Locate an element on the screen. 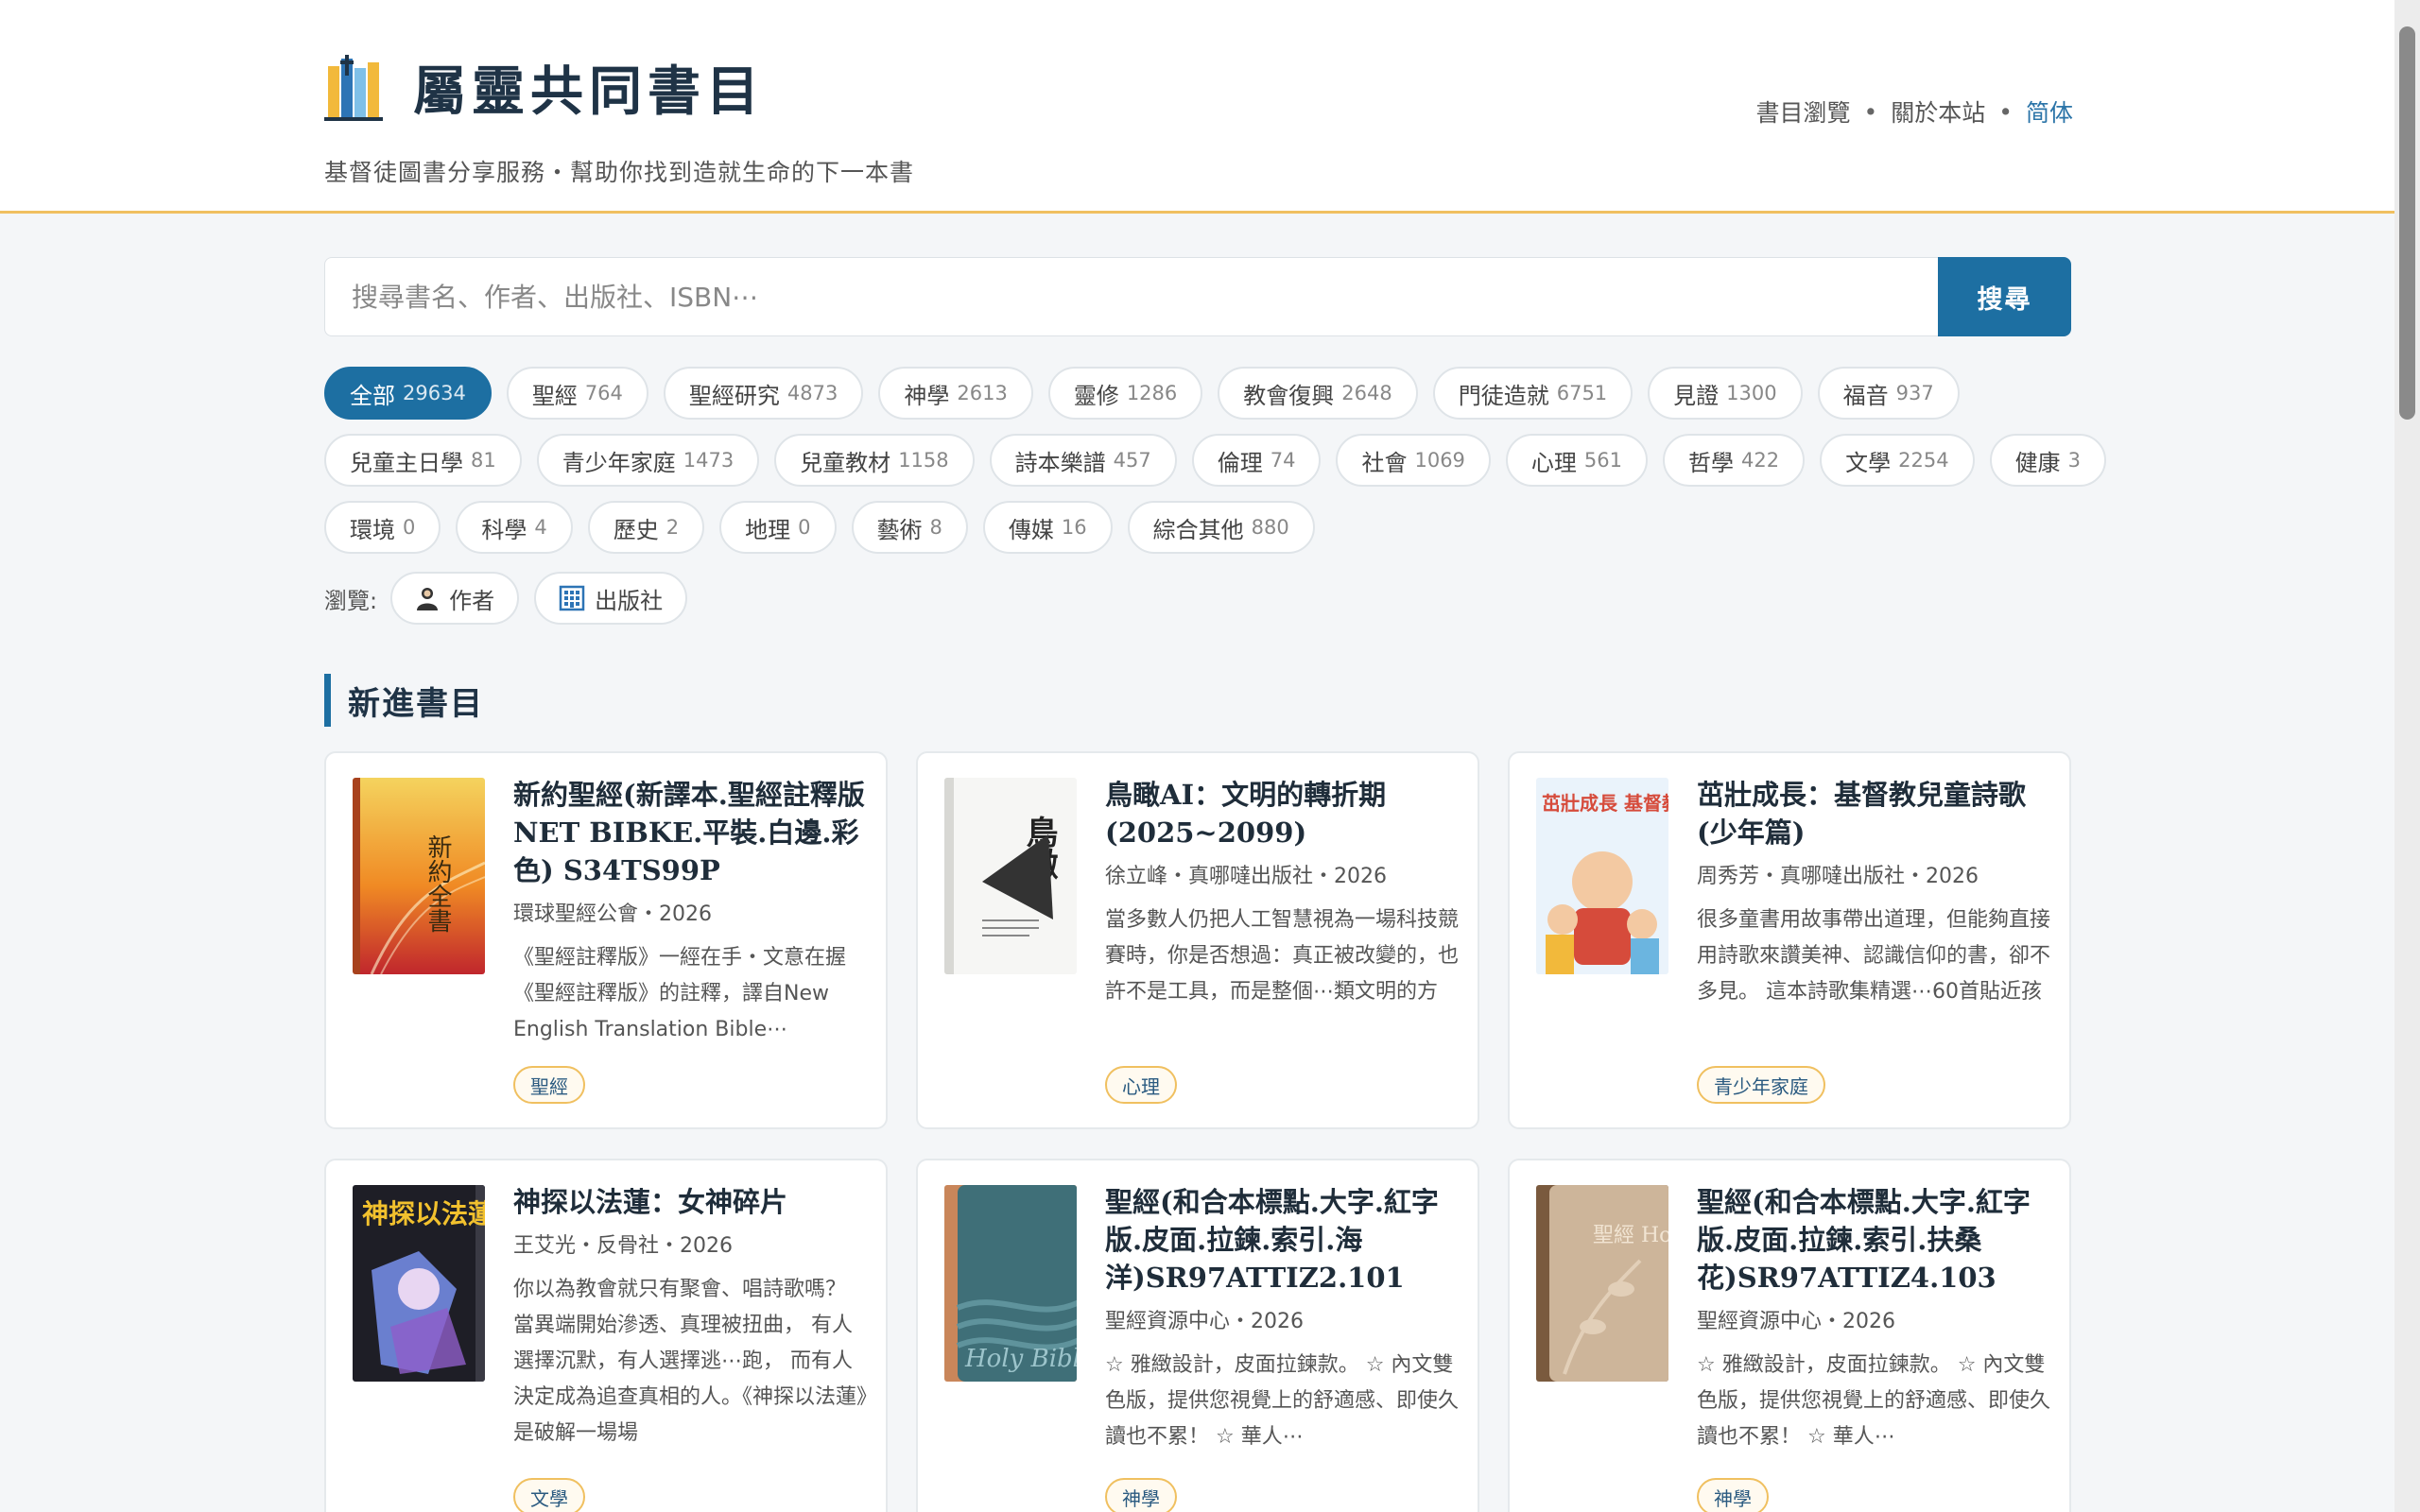 This screenshot has width=2420, height=1512. category-chip: 哲學 422 is located at coordinates (1734, 460).